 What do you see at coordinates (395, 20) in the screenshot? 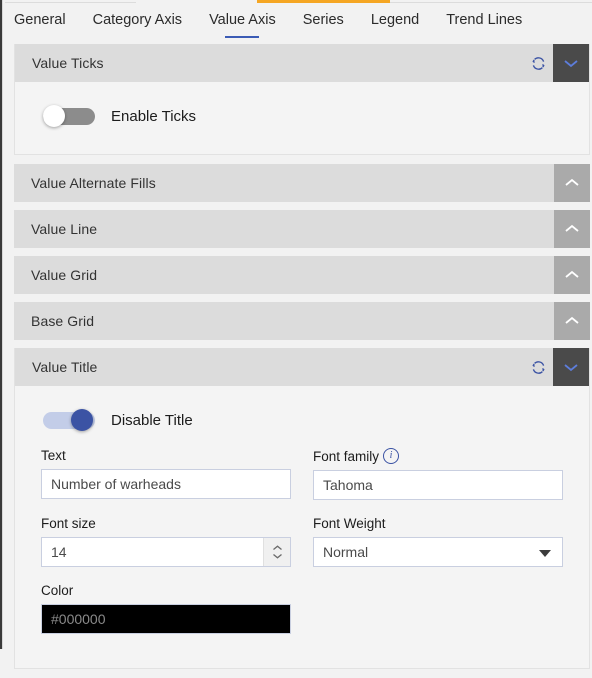
I see `tab-label: Legend` at bounding box center [395, 20].